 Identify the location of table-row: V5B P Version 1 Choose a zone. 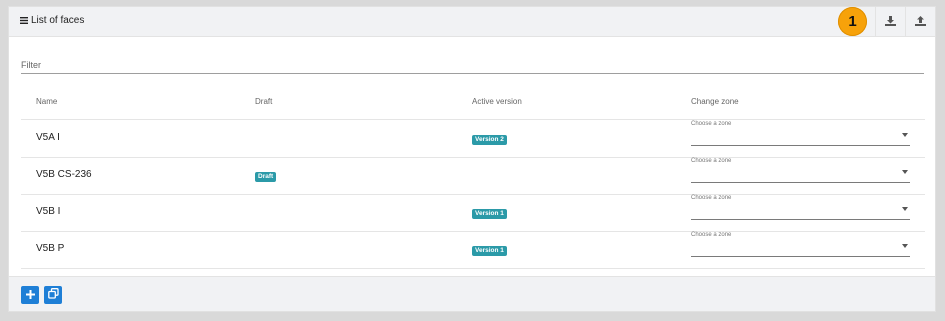
(473, 250).